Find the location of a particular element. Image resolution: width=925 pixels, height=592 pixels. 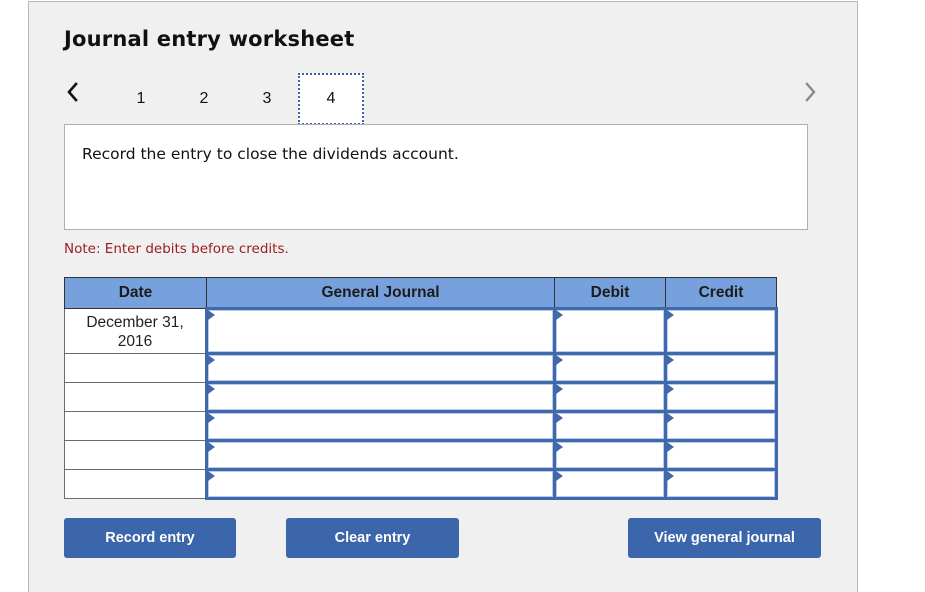

tab-1: 1 is located at coordinates (141, 99).